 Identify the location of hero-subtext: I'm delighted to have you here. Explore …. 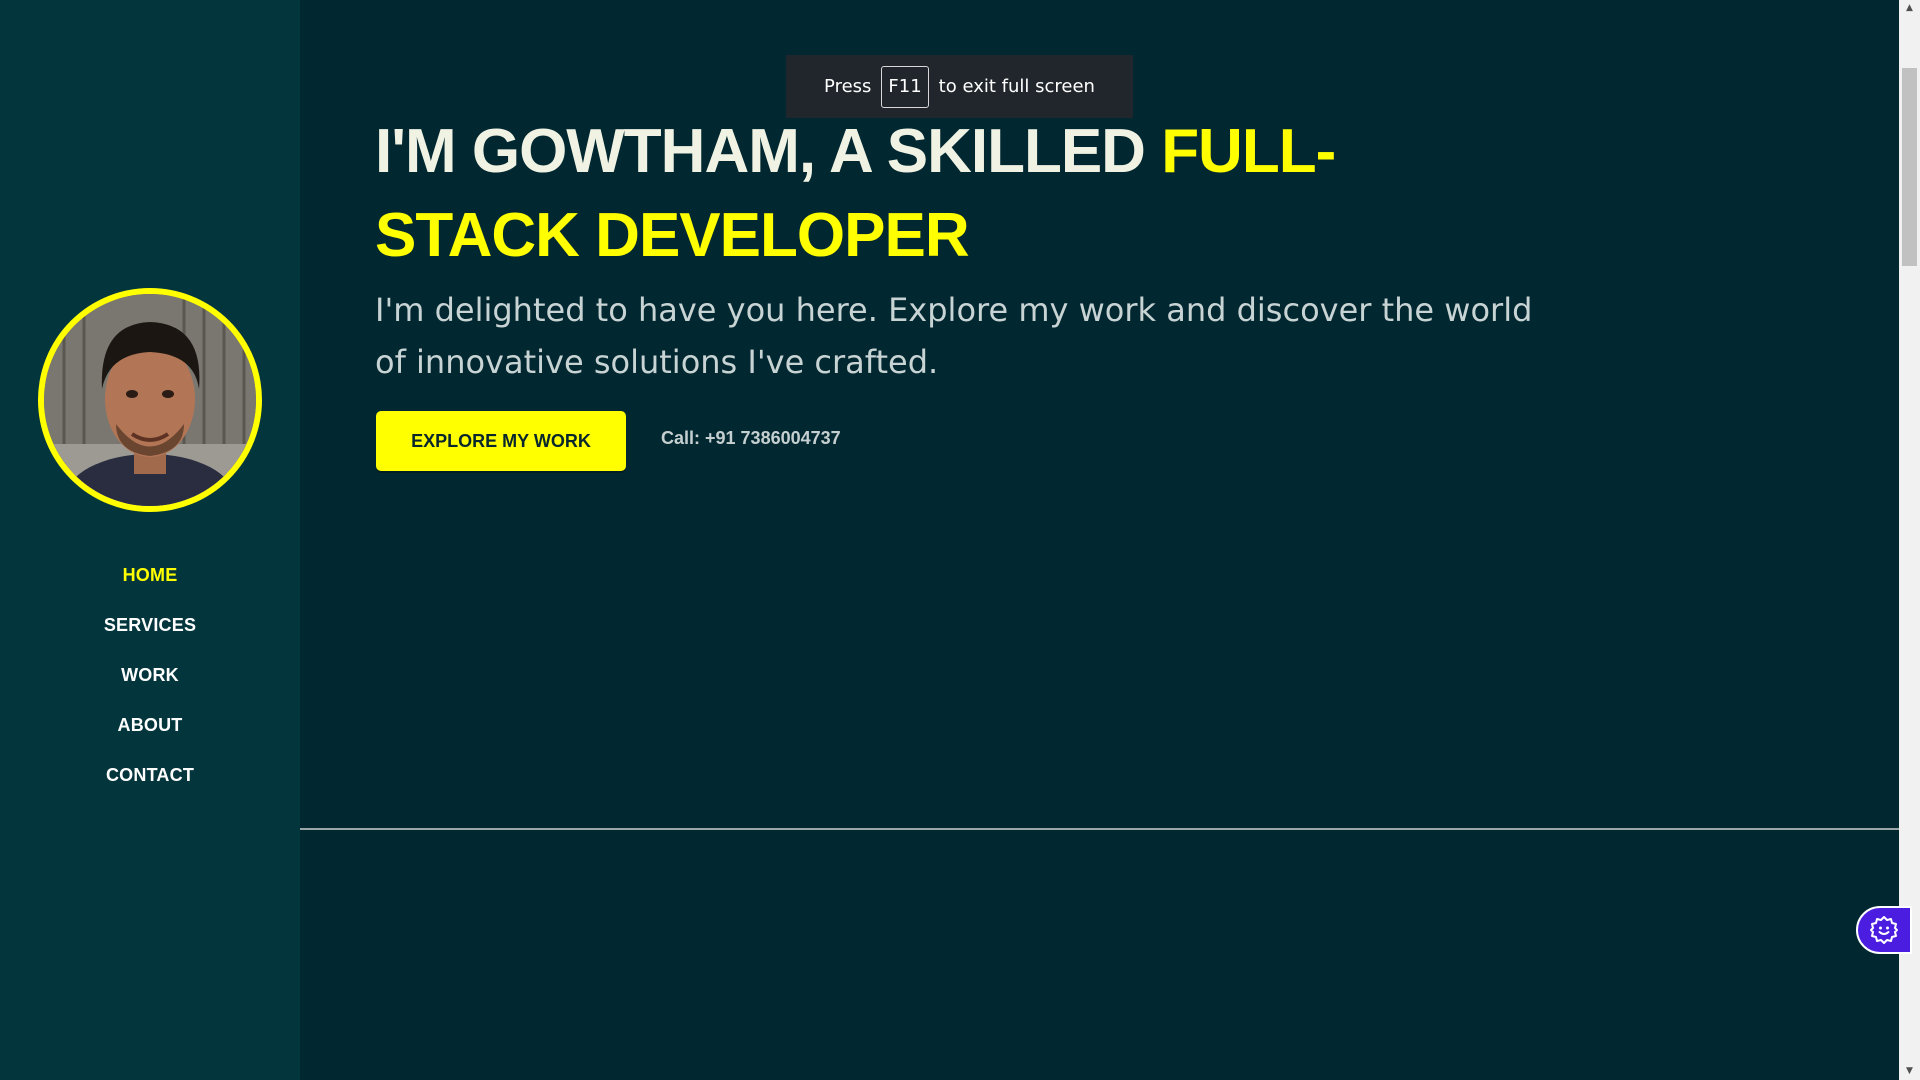
(954, 336).